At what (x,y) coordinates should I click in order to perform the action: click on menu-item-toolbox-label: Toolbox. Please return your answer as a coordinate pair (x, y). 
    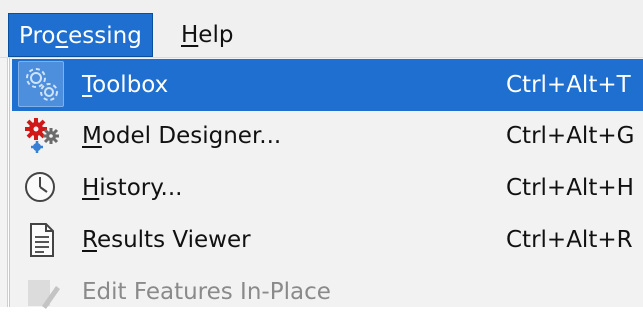
    Looking at the image, I should click on (125, 85).